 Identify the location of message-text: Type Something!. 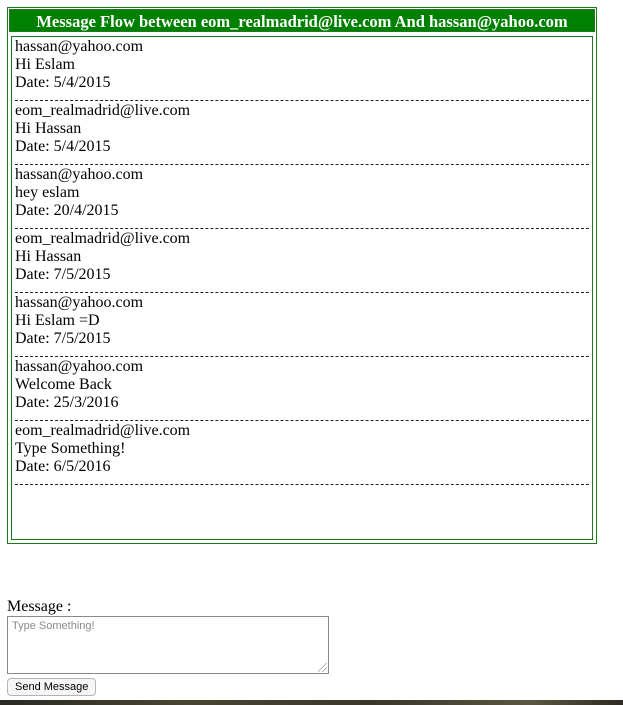
(70, 448).